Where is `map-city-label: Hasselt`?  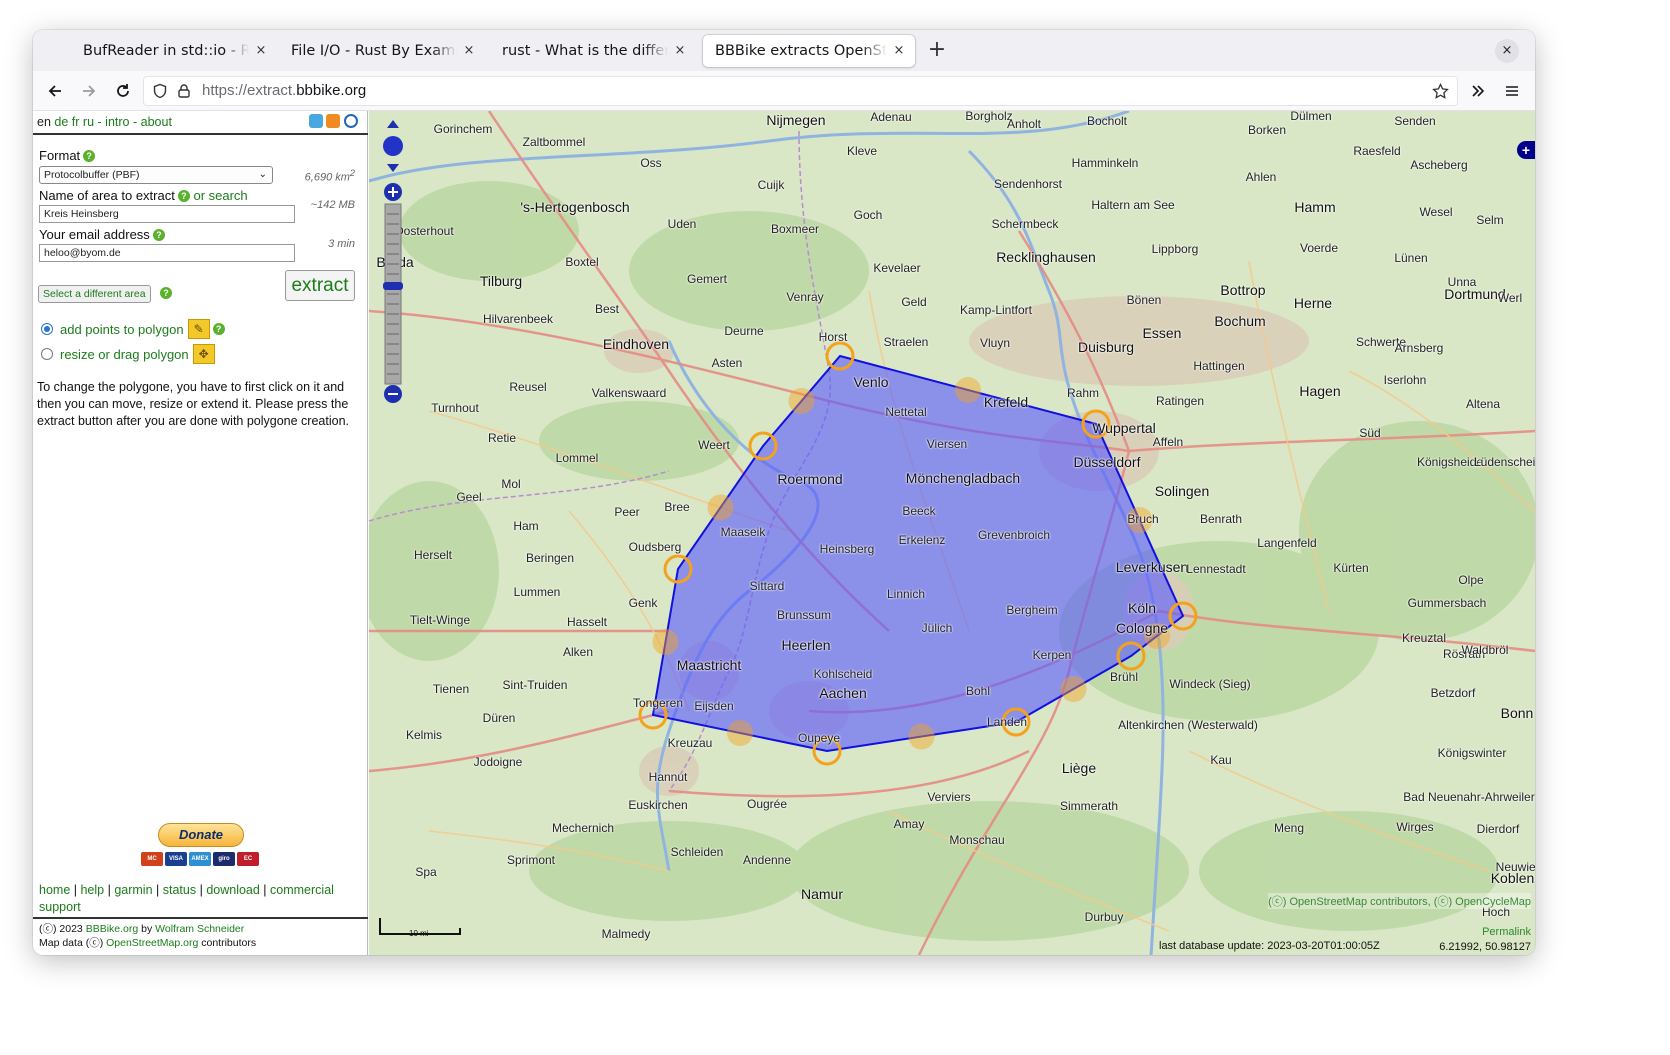 map-city-label: Hasselt is located at coordinates (587, 622).